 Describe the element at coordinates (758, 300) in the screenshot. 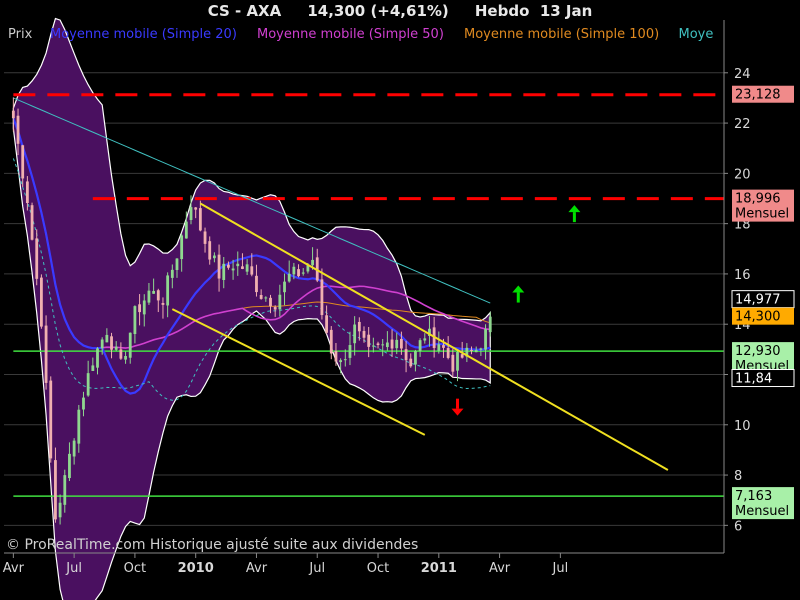

I see `price-tag-value: 14,977` at that location.